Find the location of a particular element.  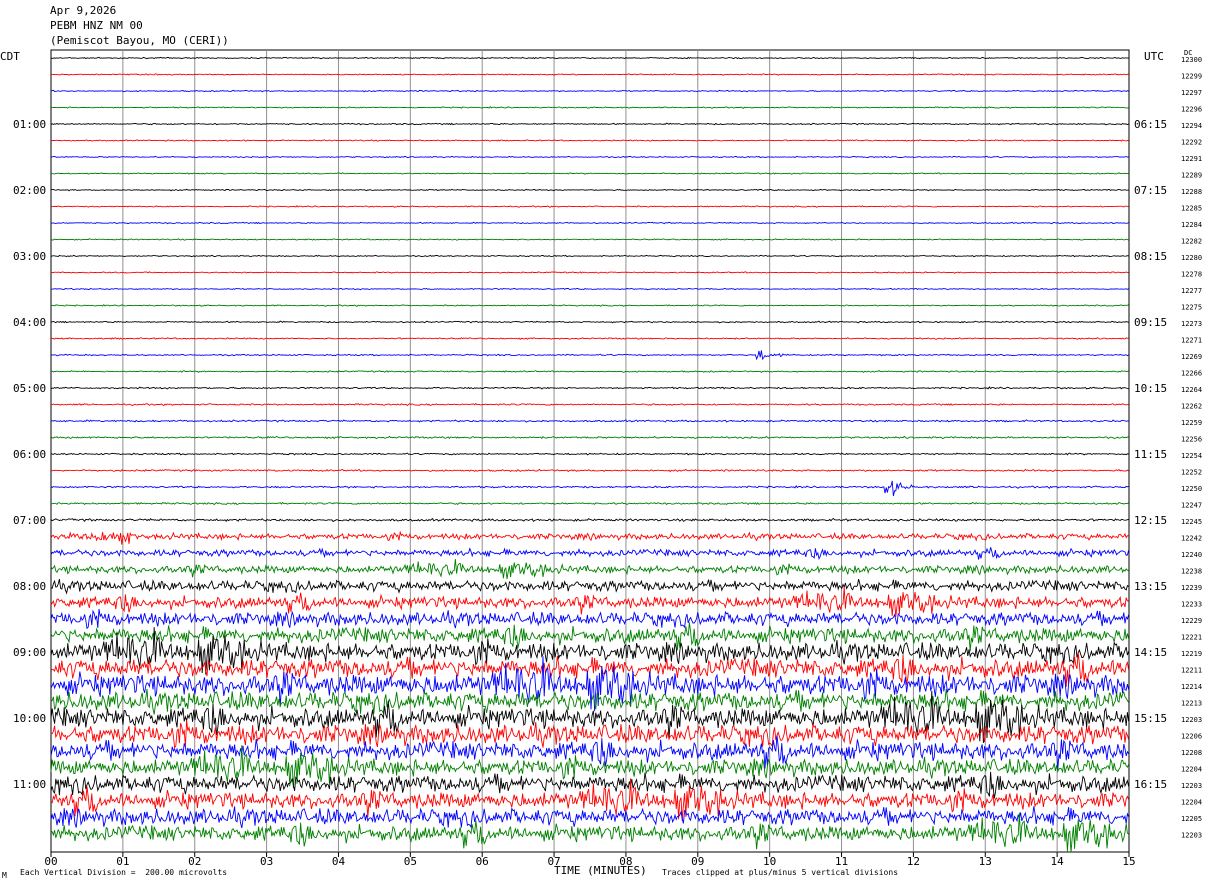

dc-offset-label: 12240 is located at coordinates (1191, 555).